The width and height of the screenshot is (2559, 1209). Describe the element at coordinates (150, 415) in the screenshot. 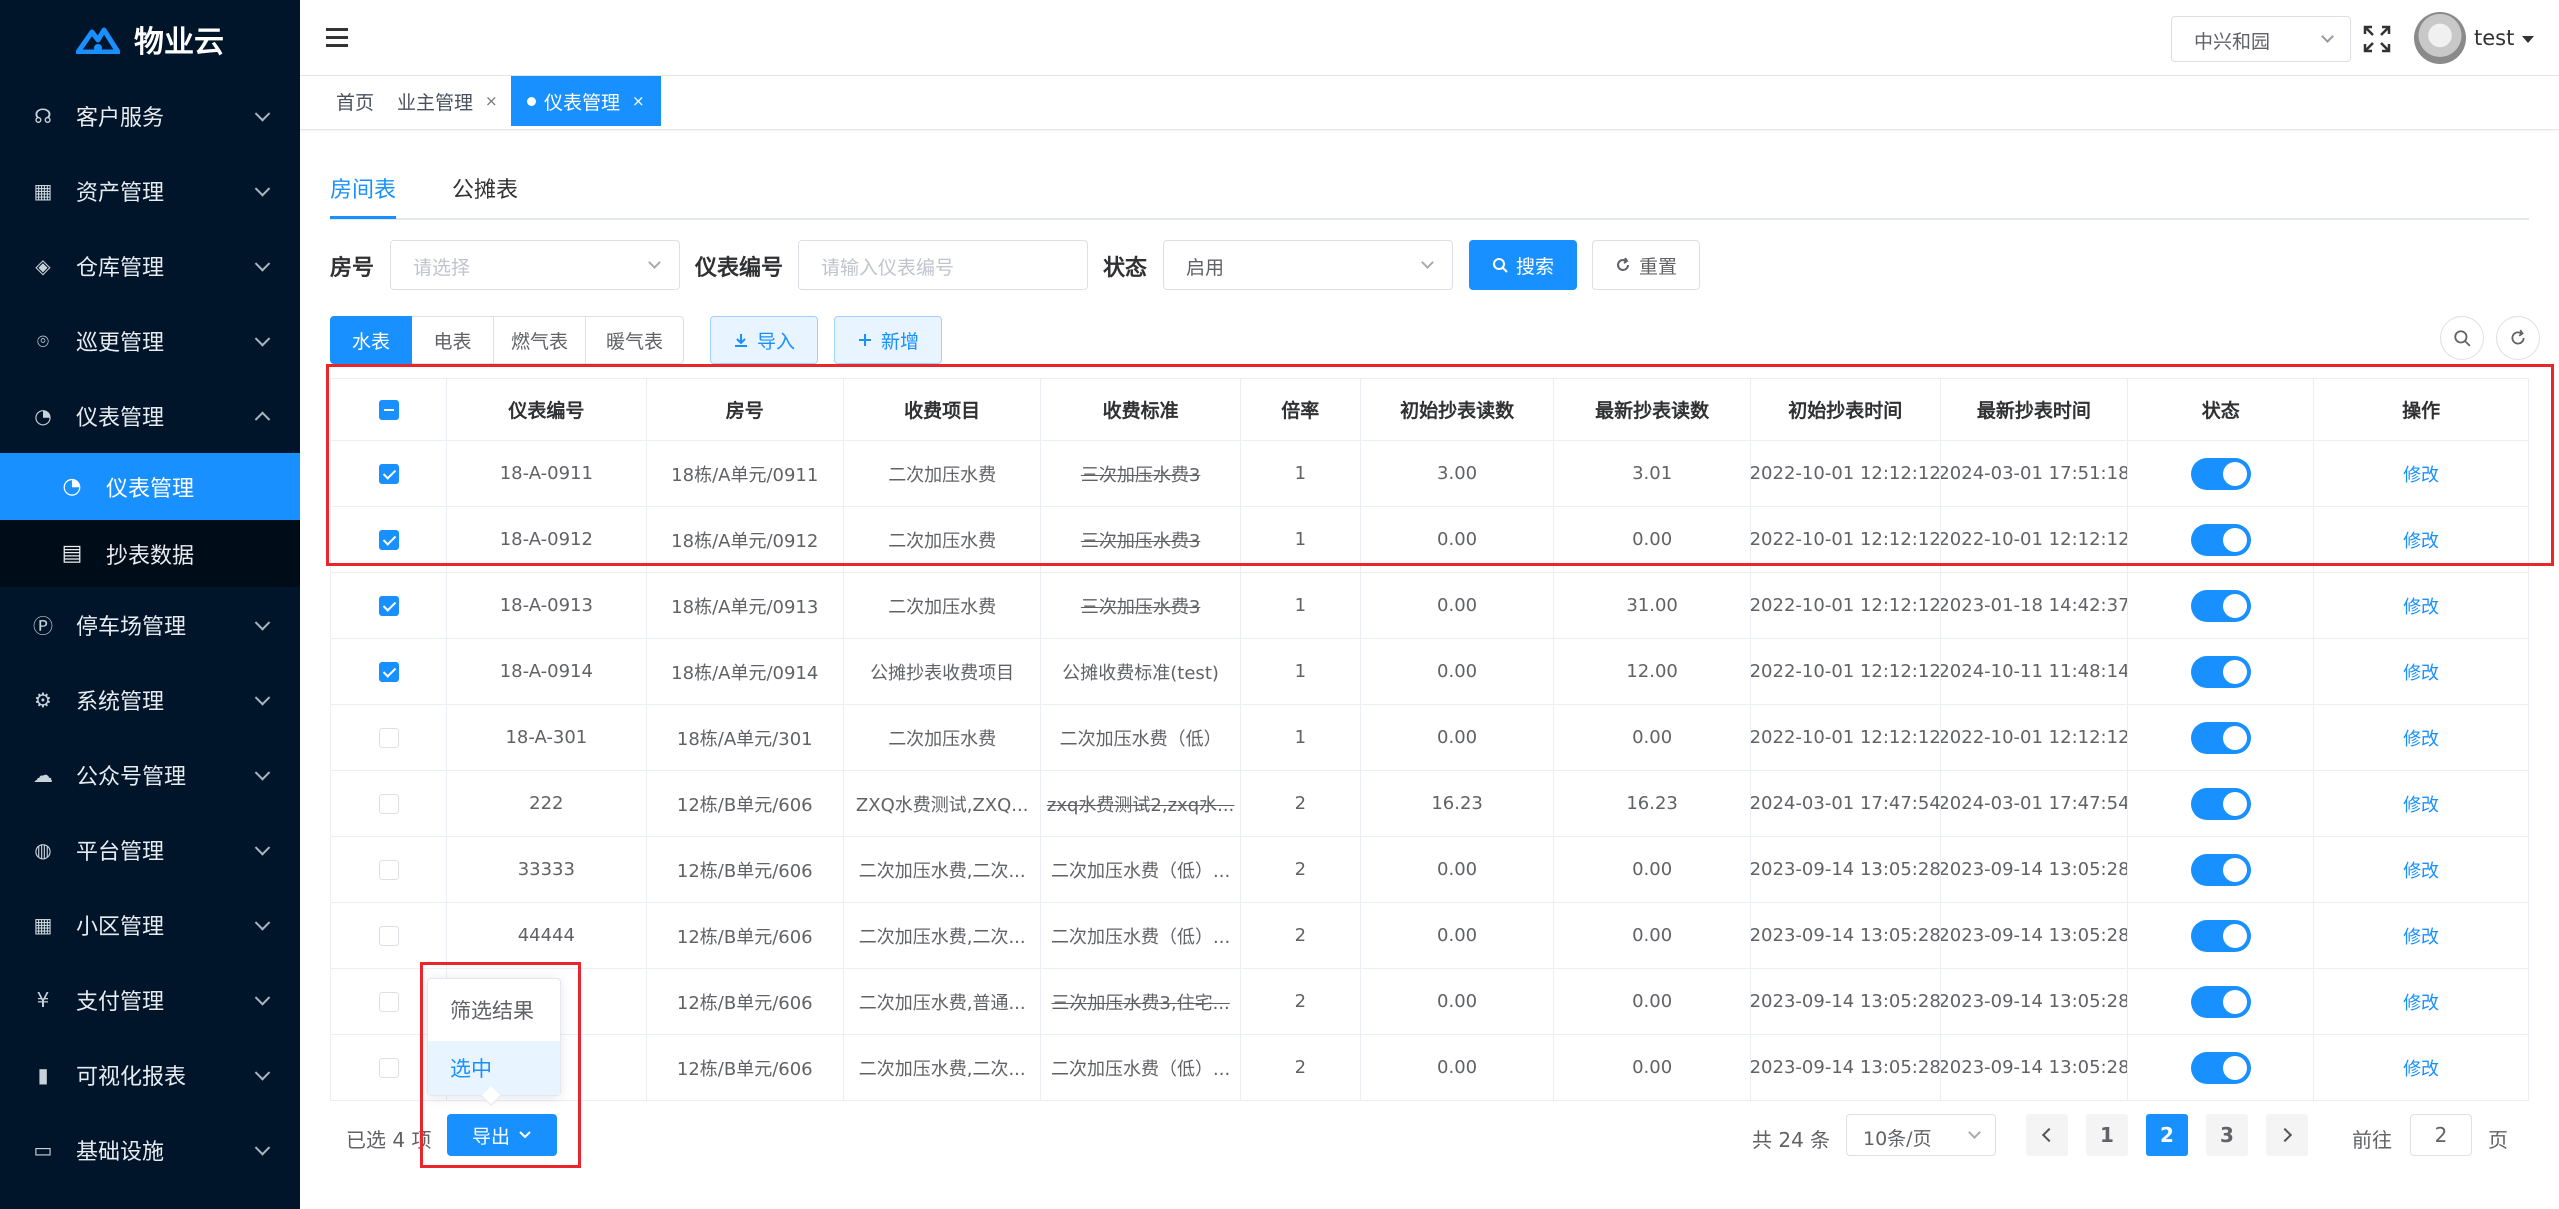

I see `sidebar-item-4: ◔ 仪表管理` at that location.